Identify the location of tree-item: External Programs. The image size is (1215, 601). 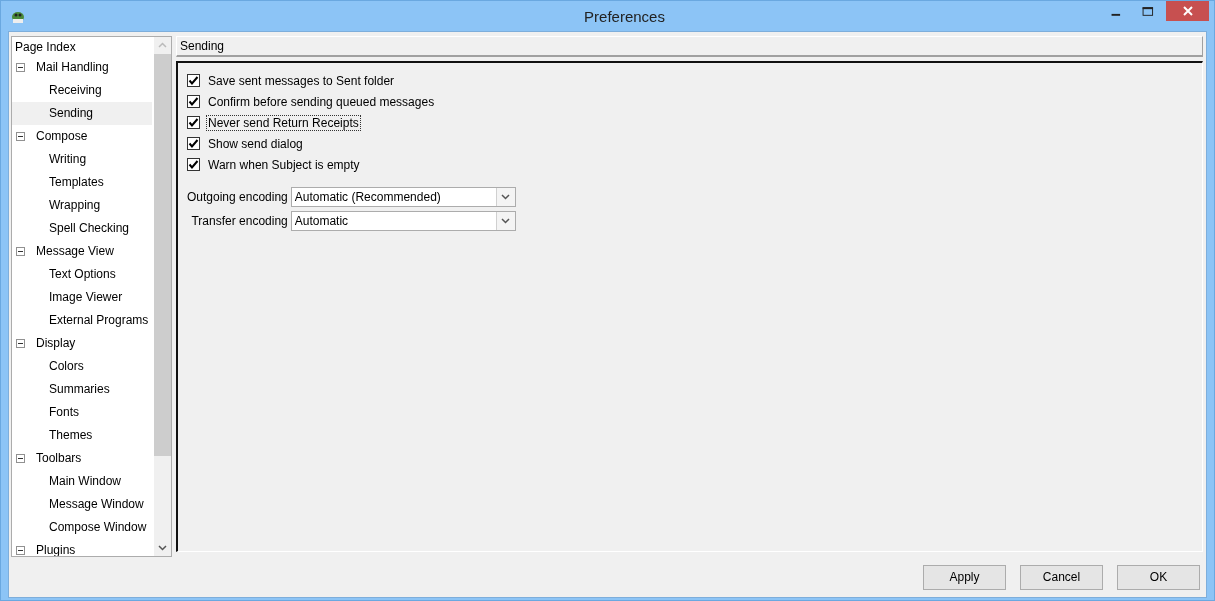
(82, 320).